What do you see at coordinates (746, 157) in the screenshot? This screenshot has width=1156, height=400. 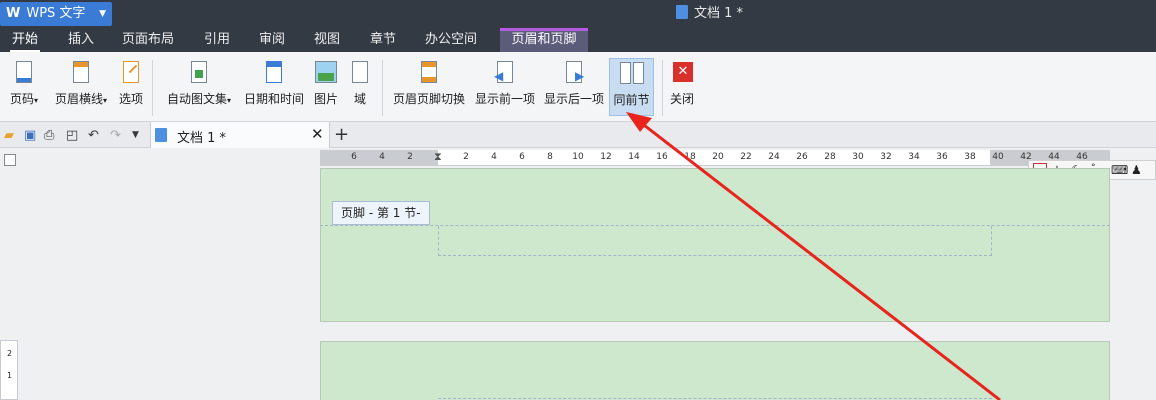 I see `ruler-tick: 22` at bounding box center [746, 157].